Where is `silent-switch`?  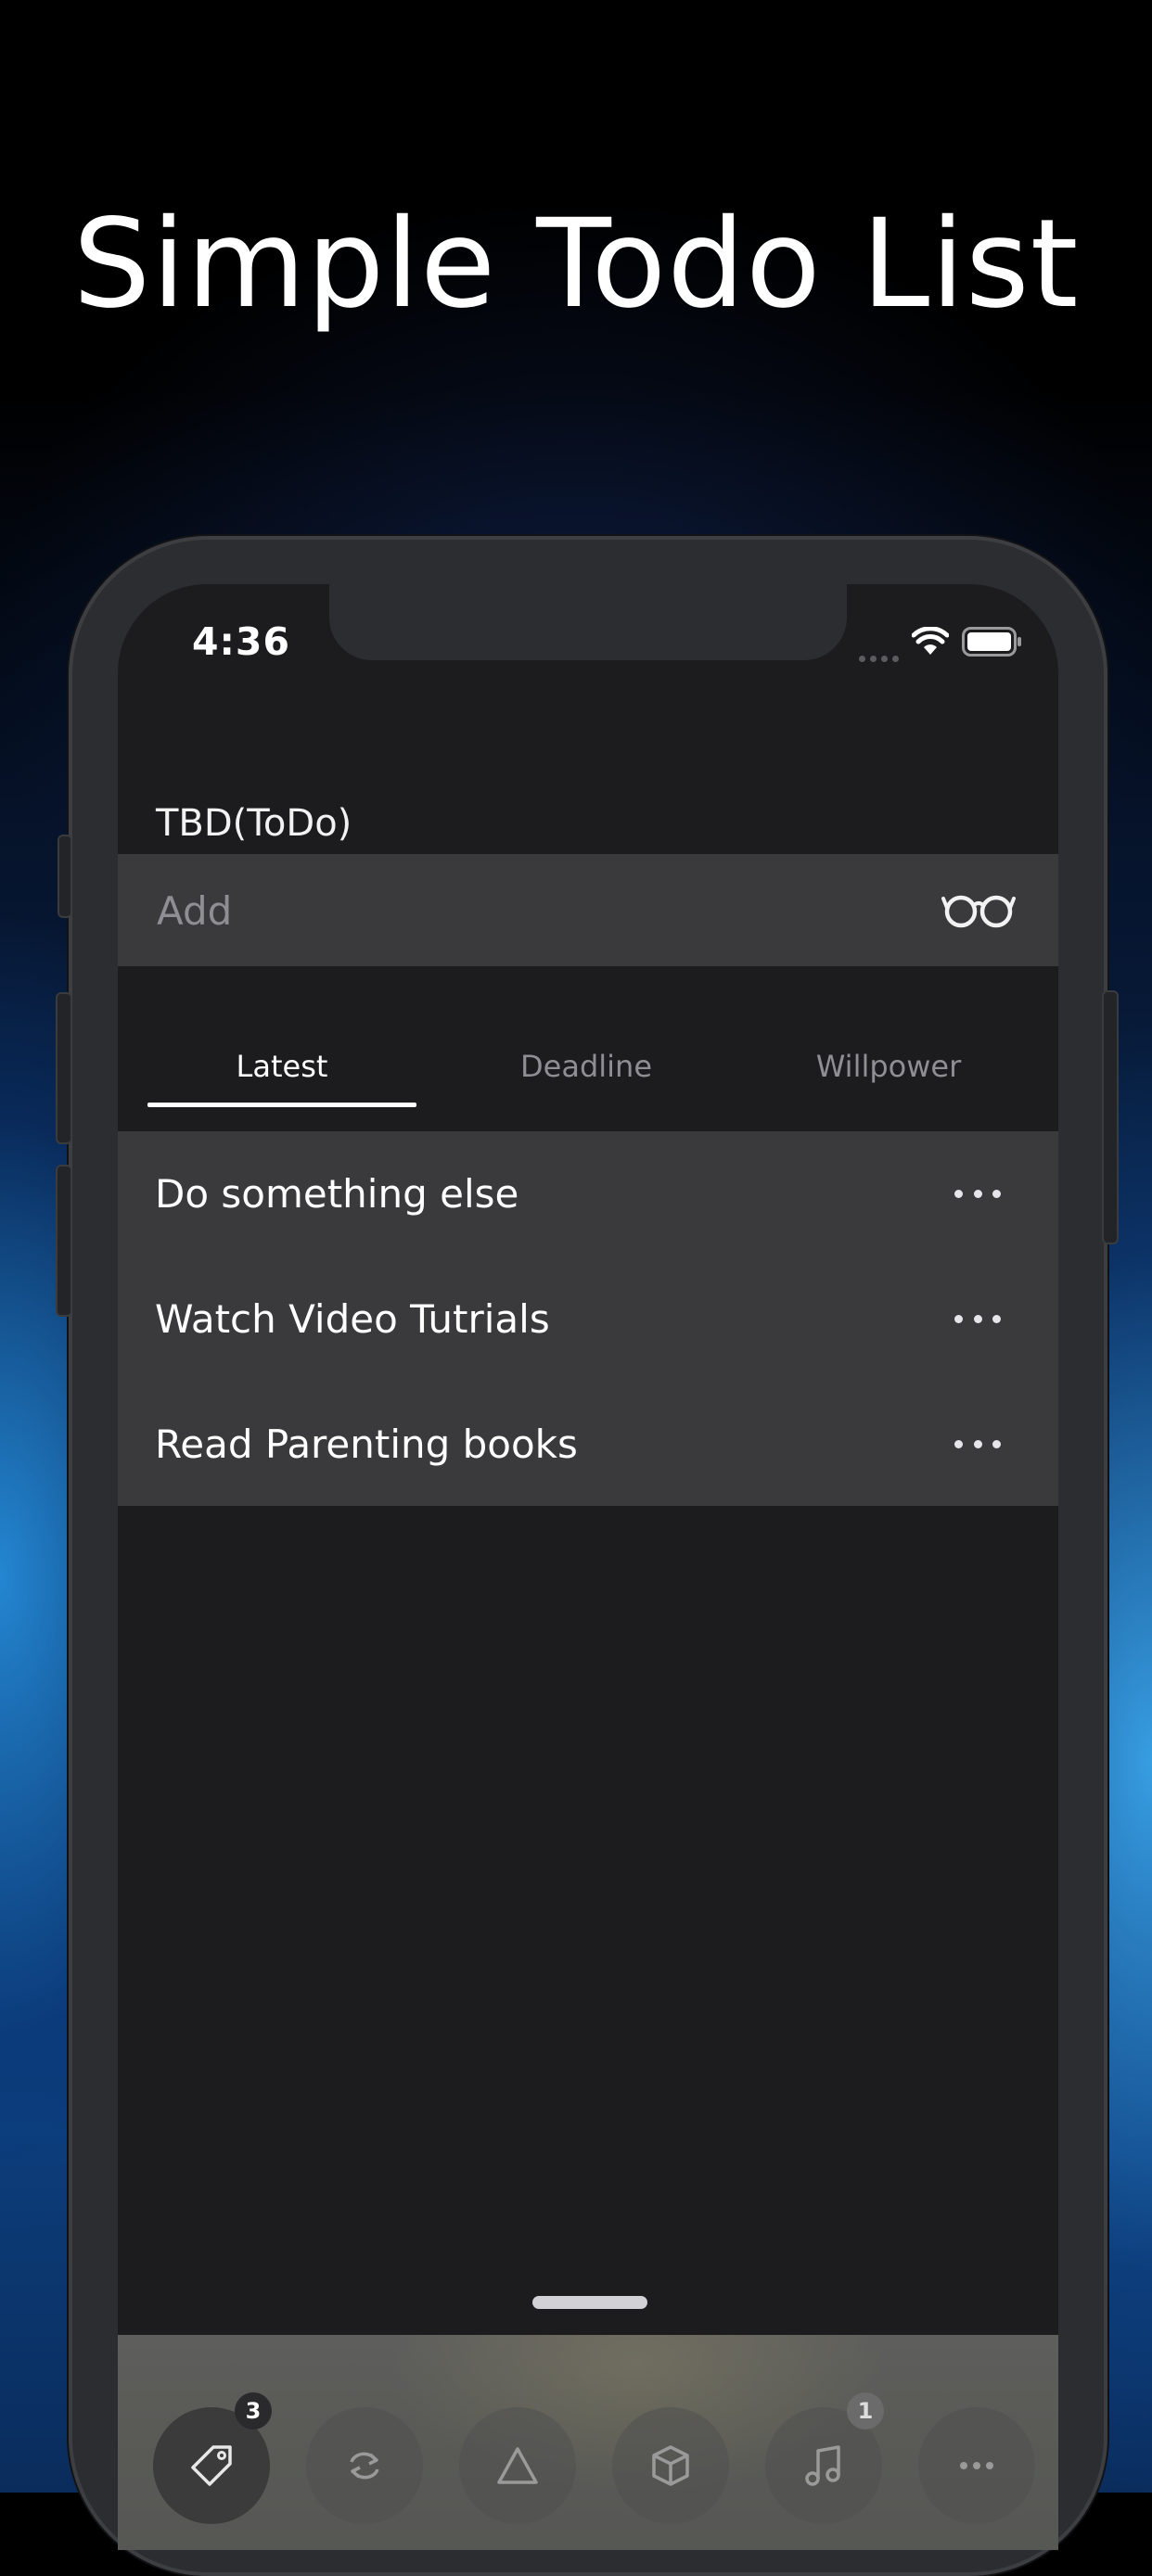 silent-switch is located at coordinates (65, 876).